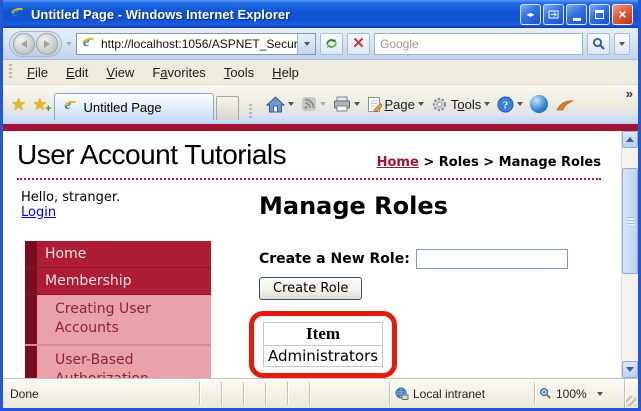 The height and width of the screenshot is (411, 641). I want to click on zoom-magnifier-icon, so click(545, 393).